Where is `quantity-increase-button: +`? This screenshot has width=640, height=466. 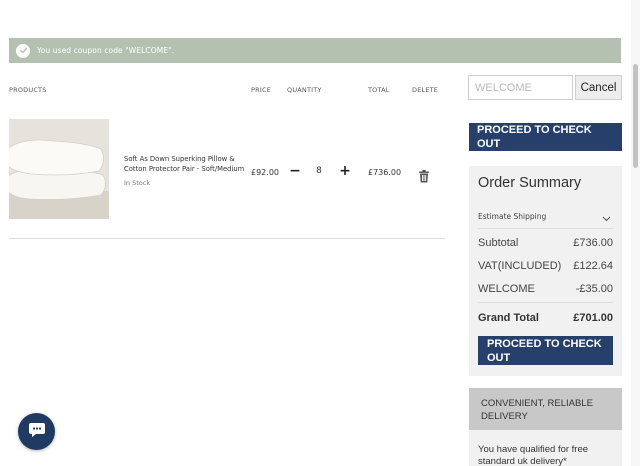
quantity-increase-button: + is located at coordinates (345, 171).